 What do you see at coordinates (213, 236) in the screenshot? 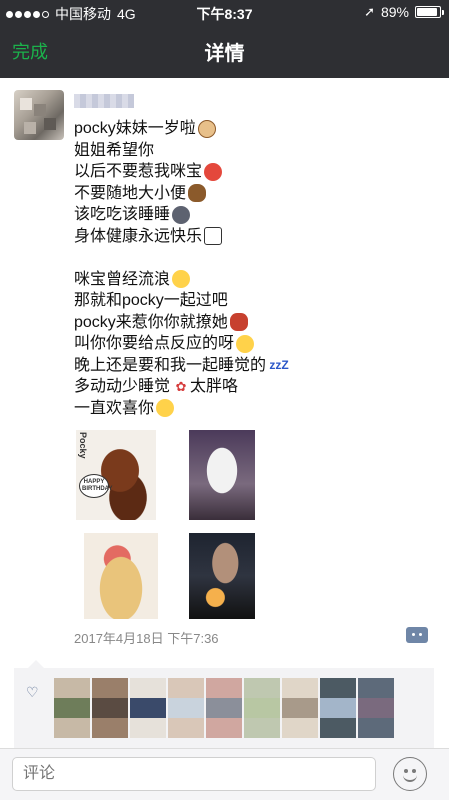
I see `framed-picture-icon` at bounding box center [213, 236].